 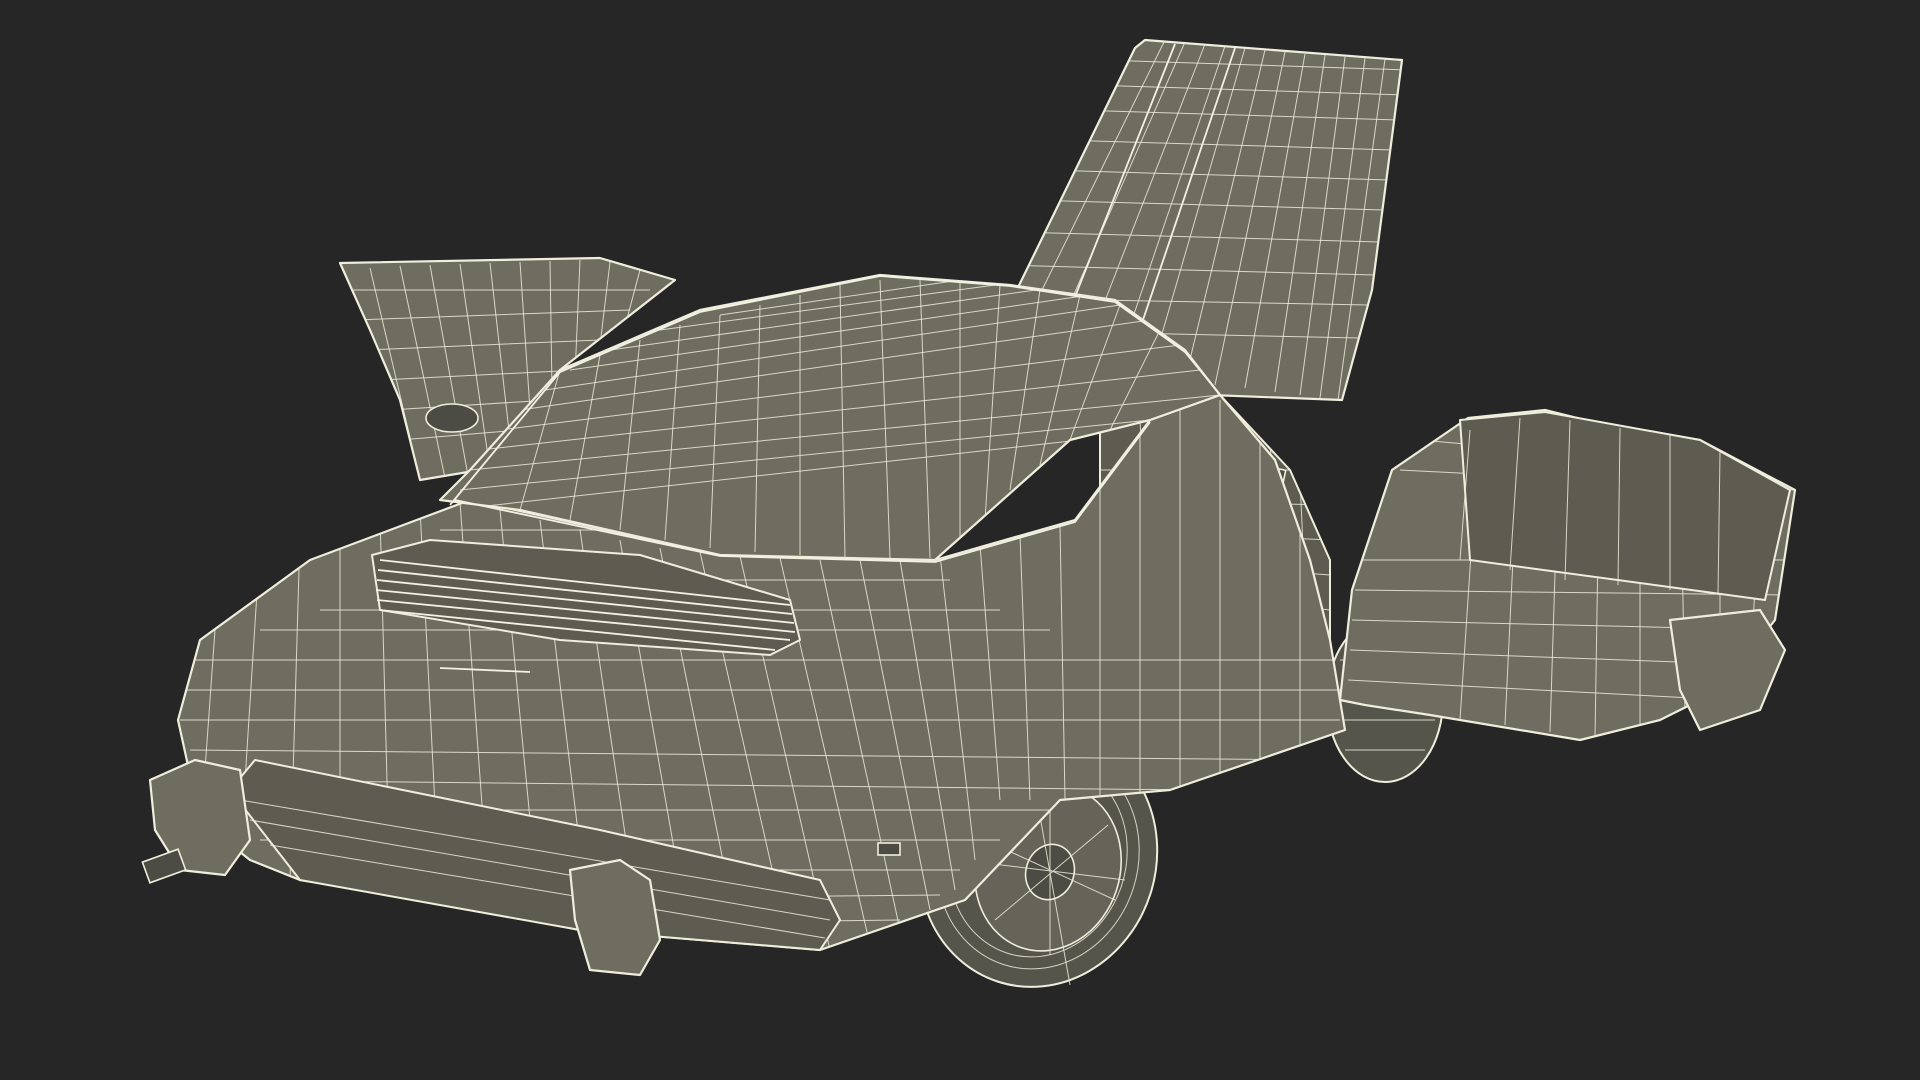 I want to click on exhaust-pipe, so click(x=164, y=866).